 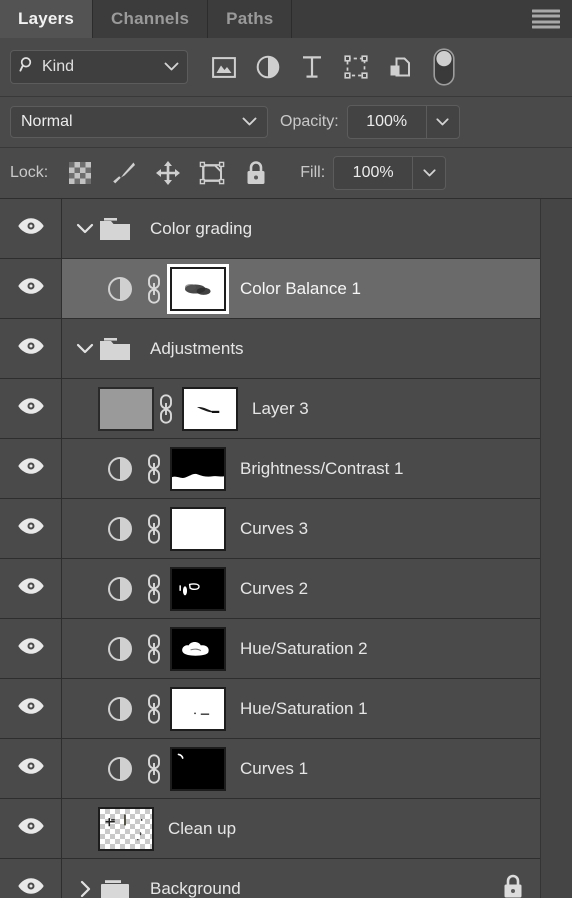 What do you see at coordinates (212, 173) in the screenshot?
I see `lock-artboard-nesting-icon` at bounding box center [212, 173].